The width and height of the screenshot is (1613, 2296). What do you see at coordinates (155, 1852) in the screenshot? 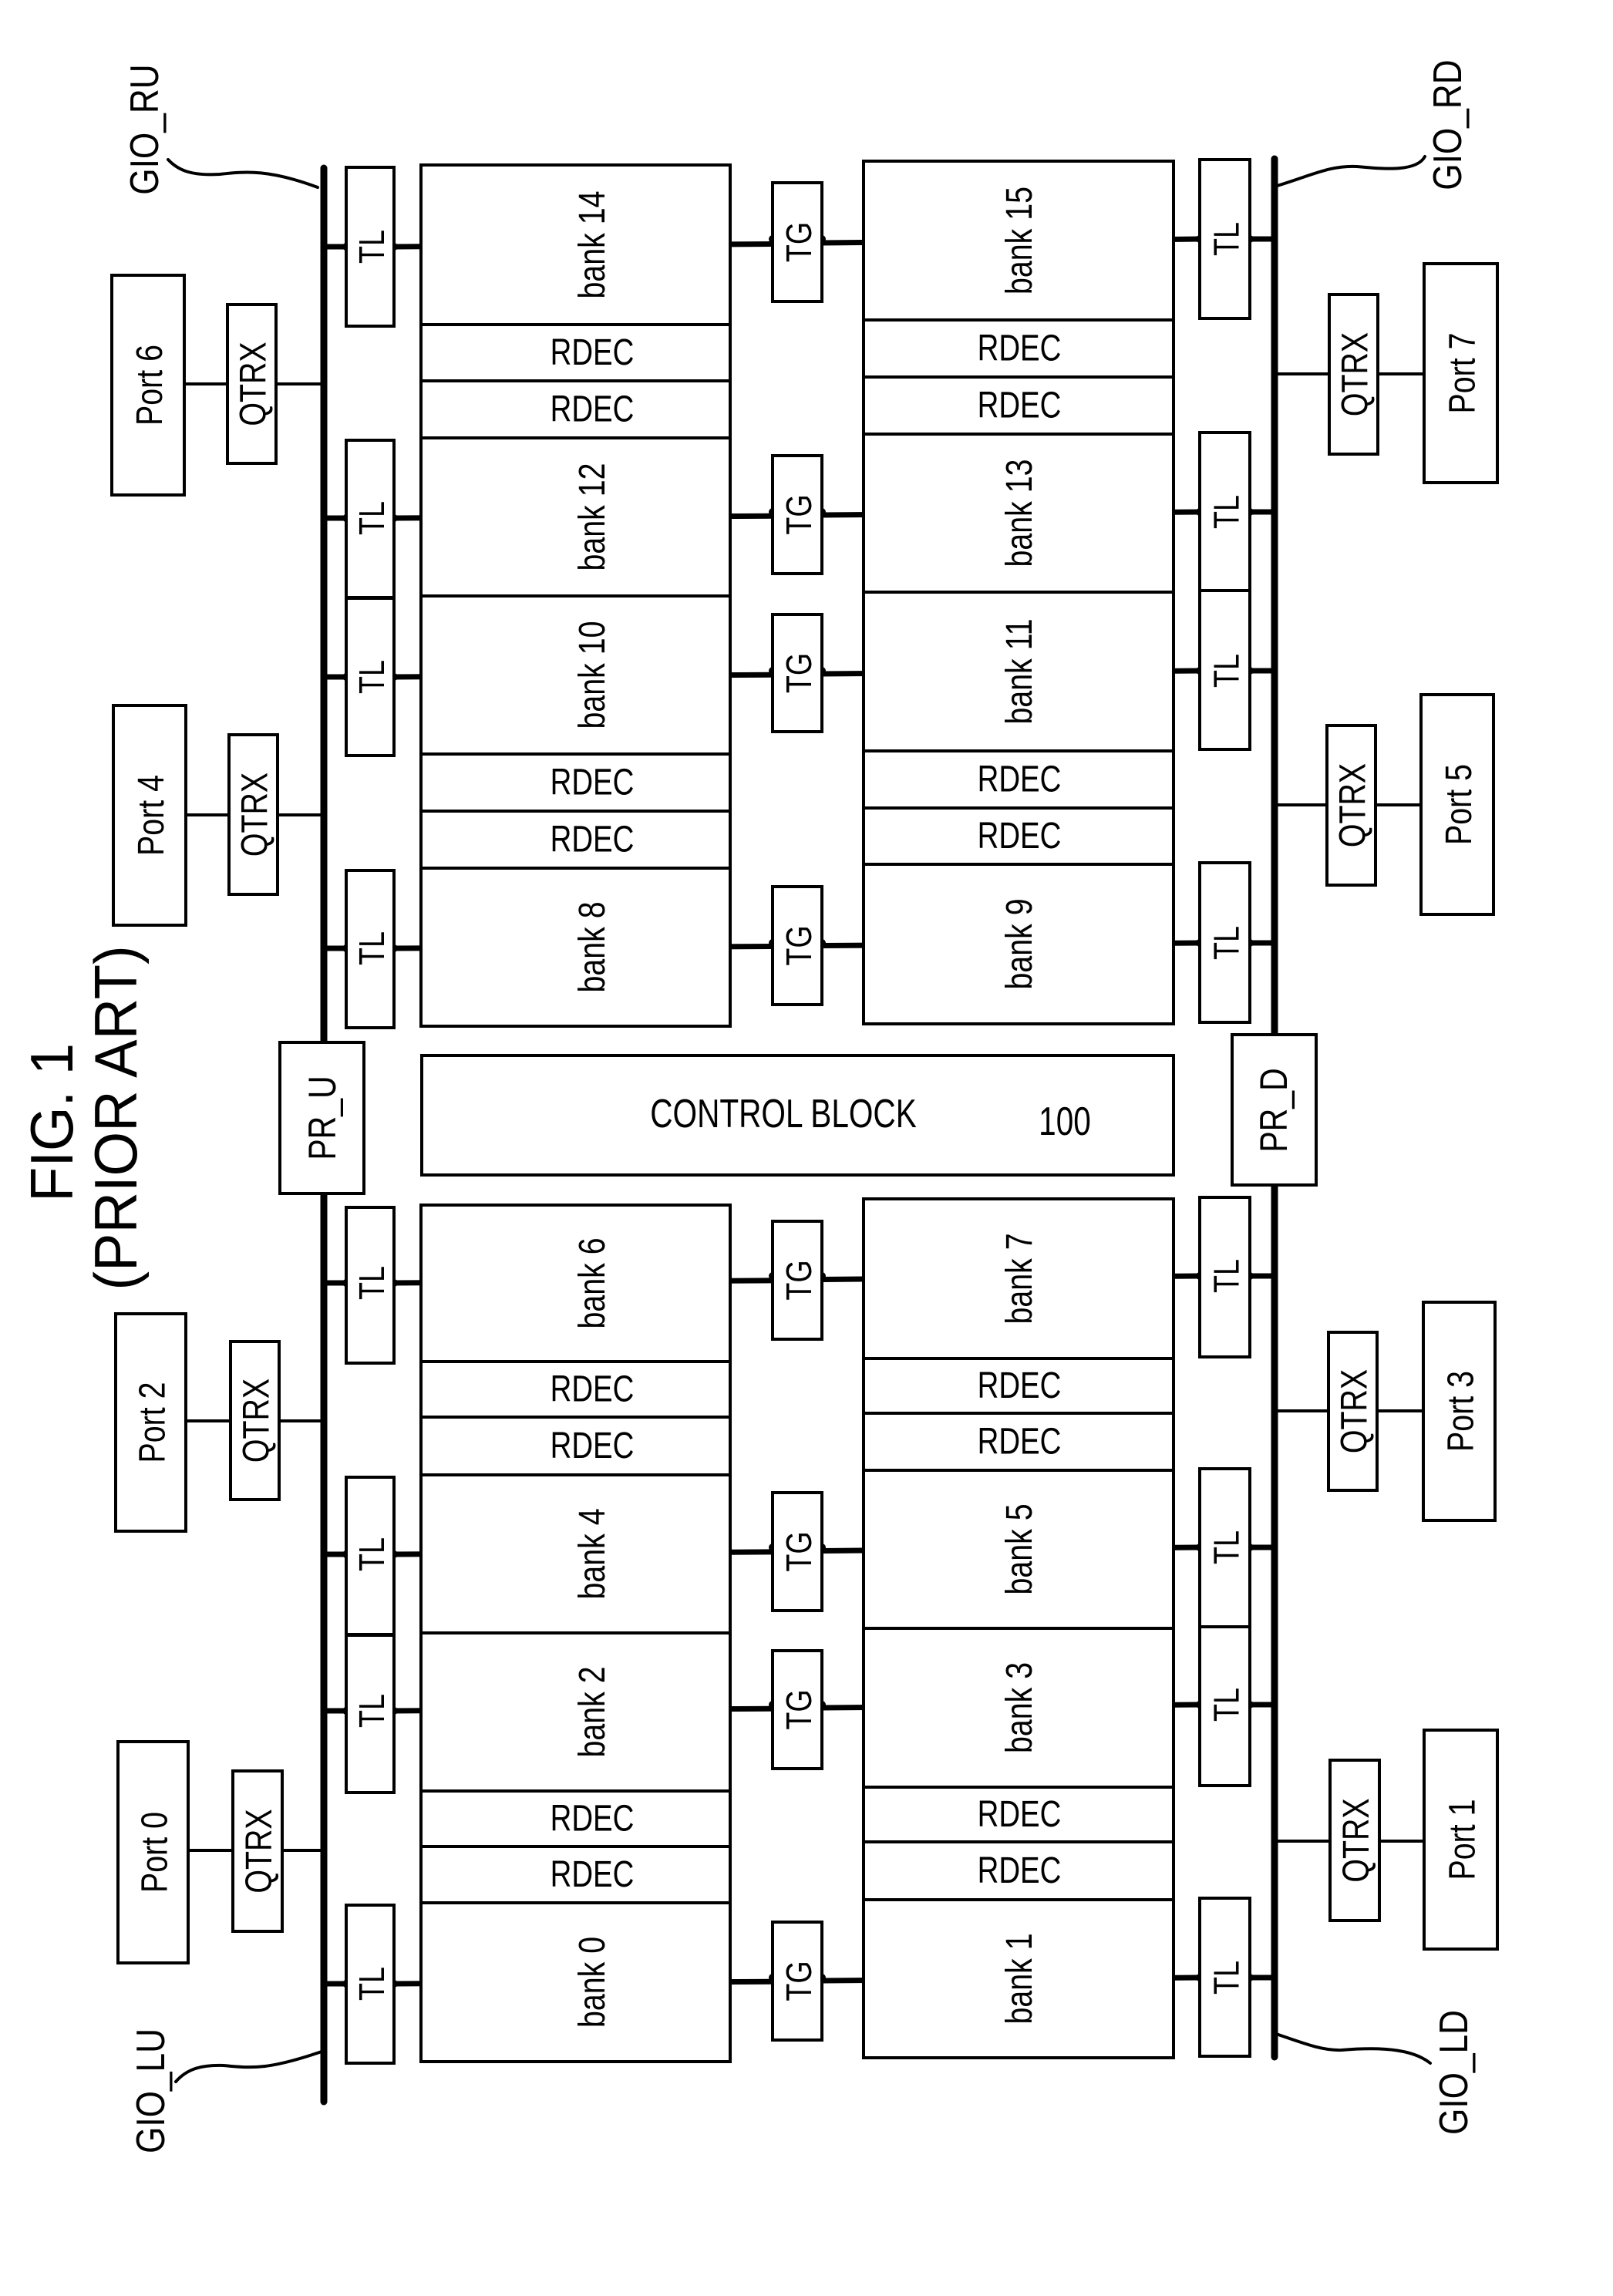
I see `port-label: Port 0` at bounding box center [155, 1852].